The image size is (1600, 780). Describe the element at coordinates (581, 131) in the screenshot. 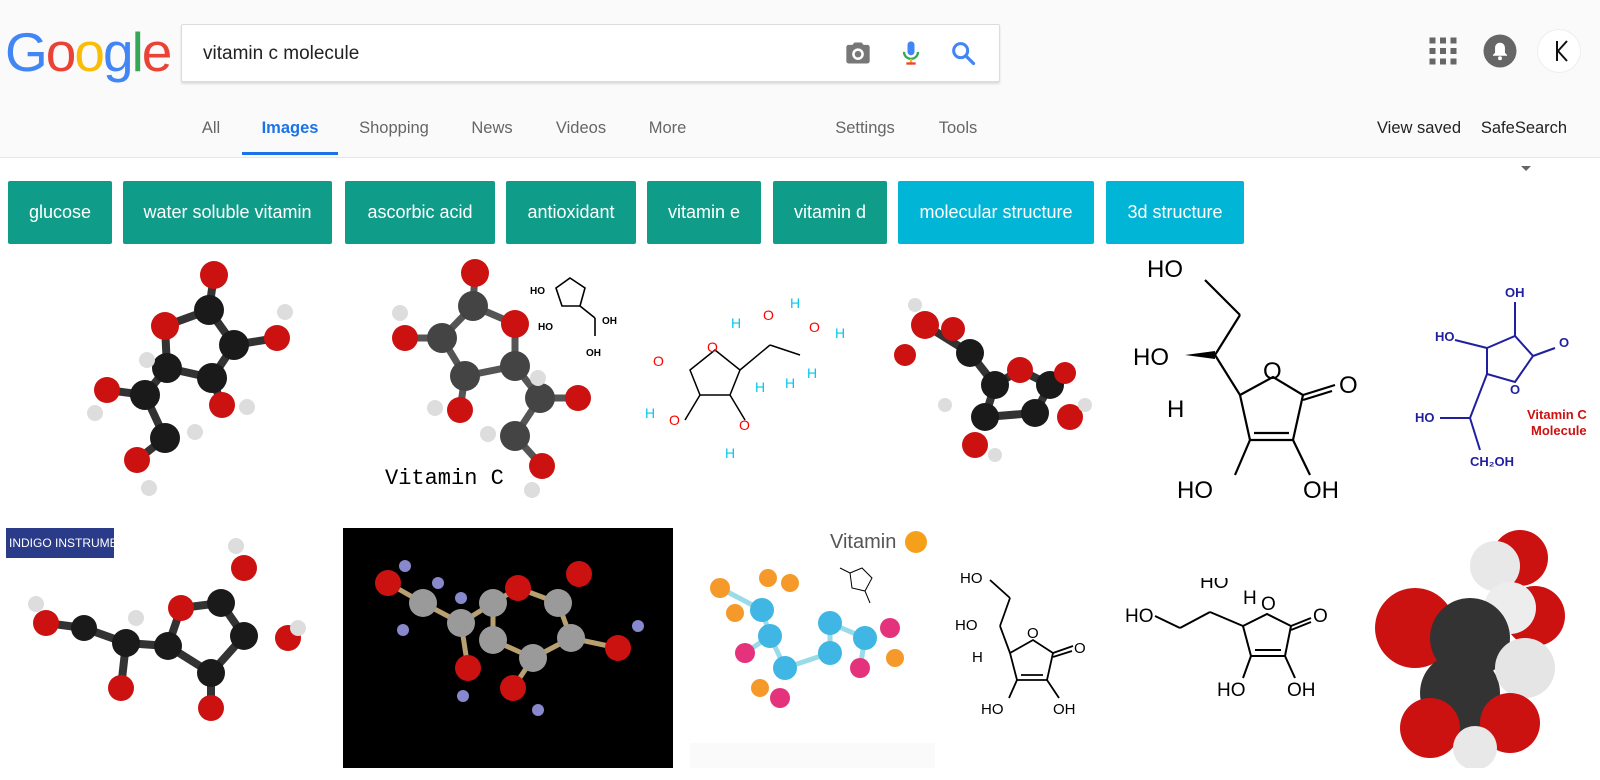

I see `tab-videos: Videos` at that location.